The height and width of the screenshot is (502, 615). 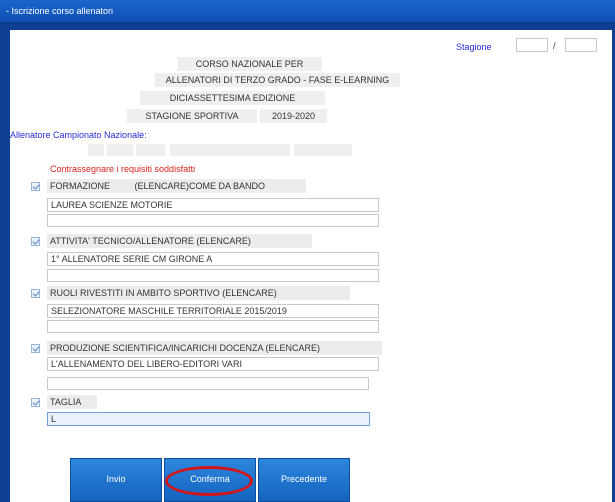 I want to click on formazione-extra-input, so click(x=213, y=220).